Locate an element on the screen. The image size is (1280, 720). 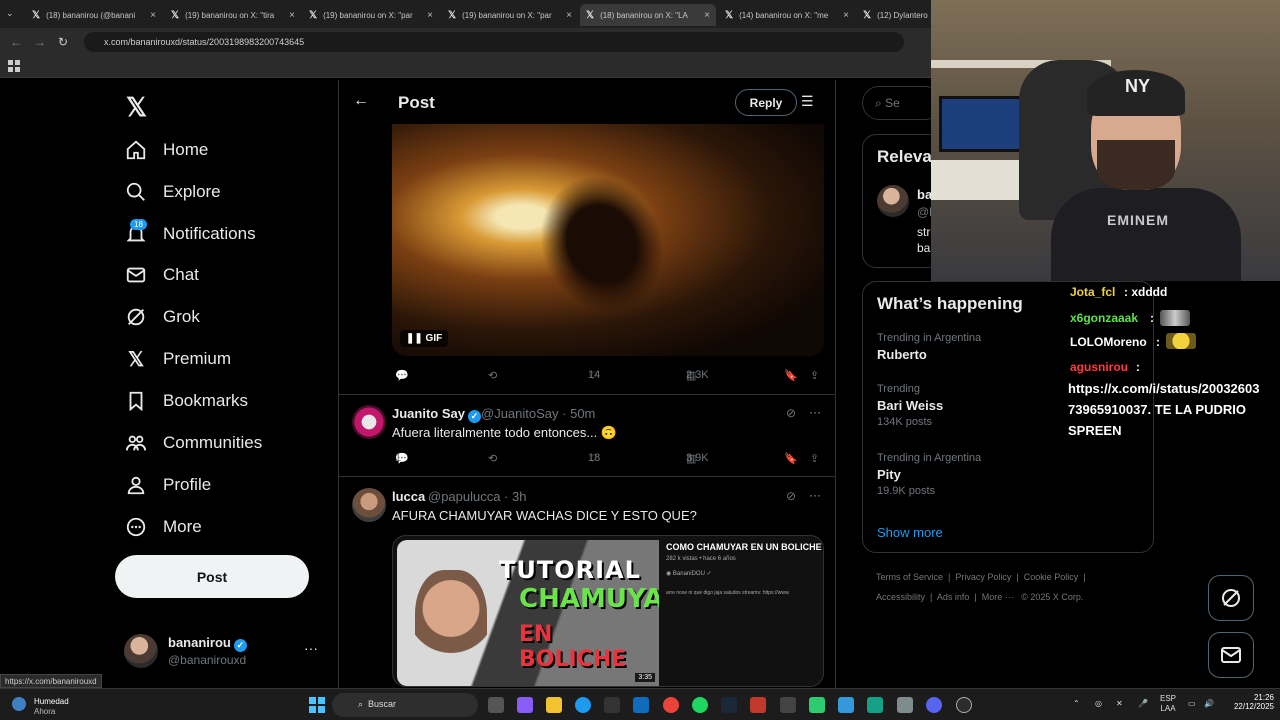
more-link: More ··· is located at coordinates (998, 597).